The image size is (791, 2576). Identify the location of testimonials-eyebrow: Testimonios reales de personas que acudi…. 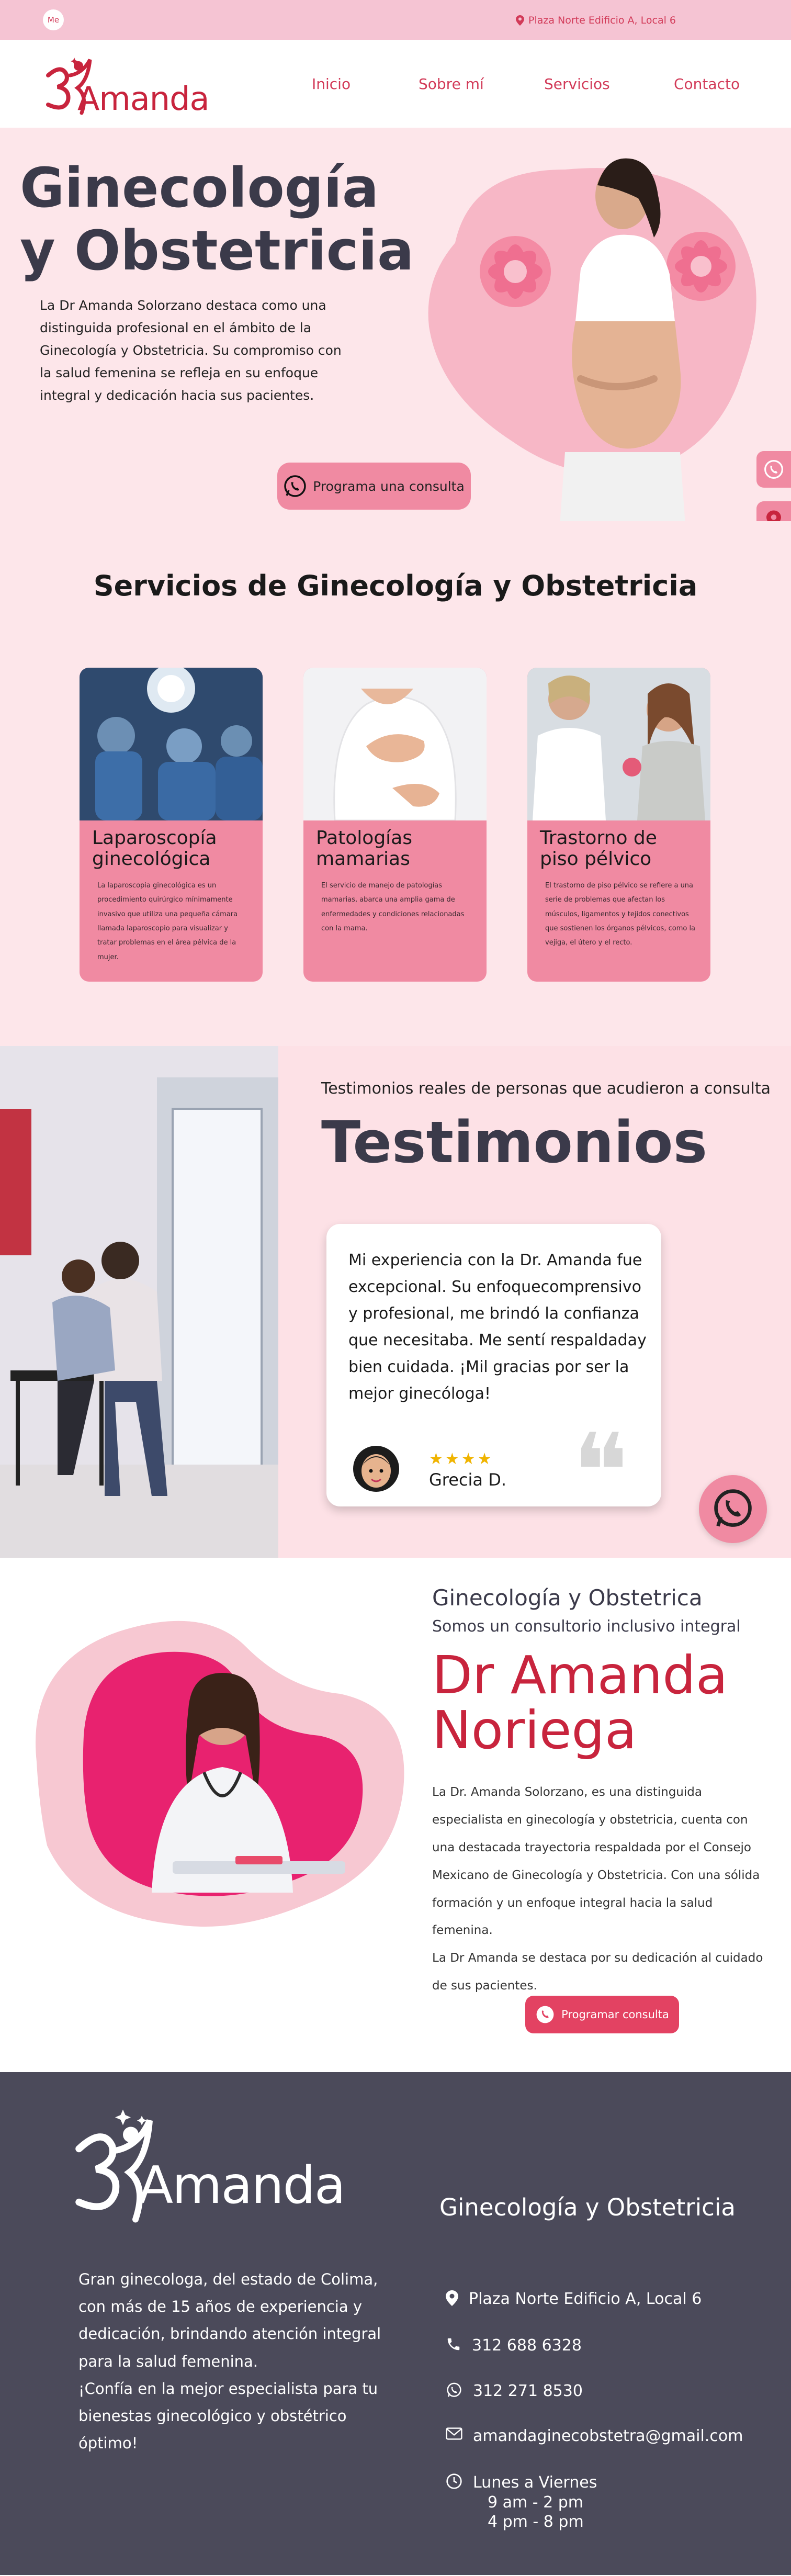
(546, 1088).